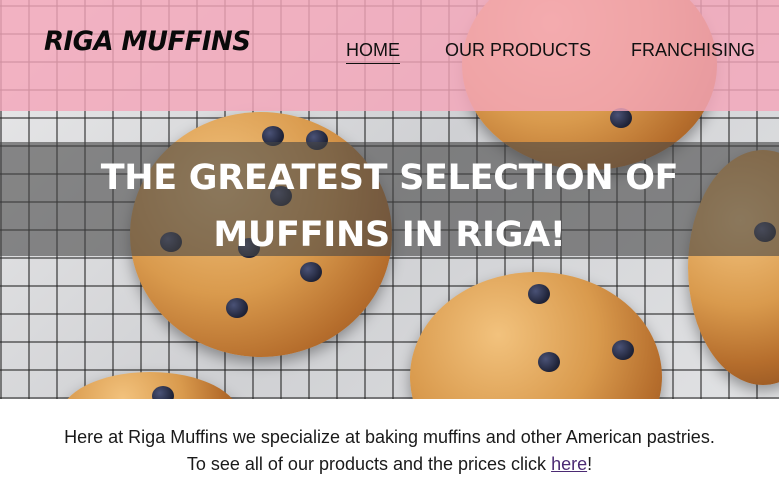 This screenshot has width=779, height=491. Describe the element at coordinates (518, 51) in the screenshot. I see `nav-our-products-link: OUR PRODUCTS` at that location.